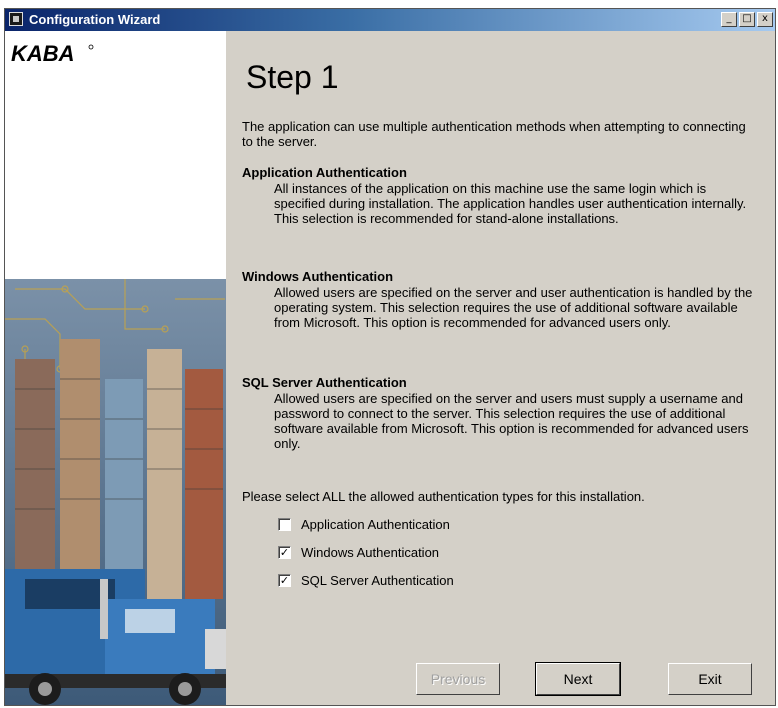 The width and height of the screenshot is (778, 708). I want to click on step-title: Step 1, so click(292, 77).